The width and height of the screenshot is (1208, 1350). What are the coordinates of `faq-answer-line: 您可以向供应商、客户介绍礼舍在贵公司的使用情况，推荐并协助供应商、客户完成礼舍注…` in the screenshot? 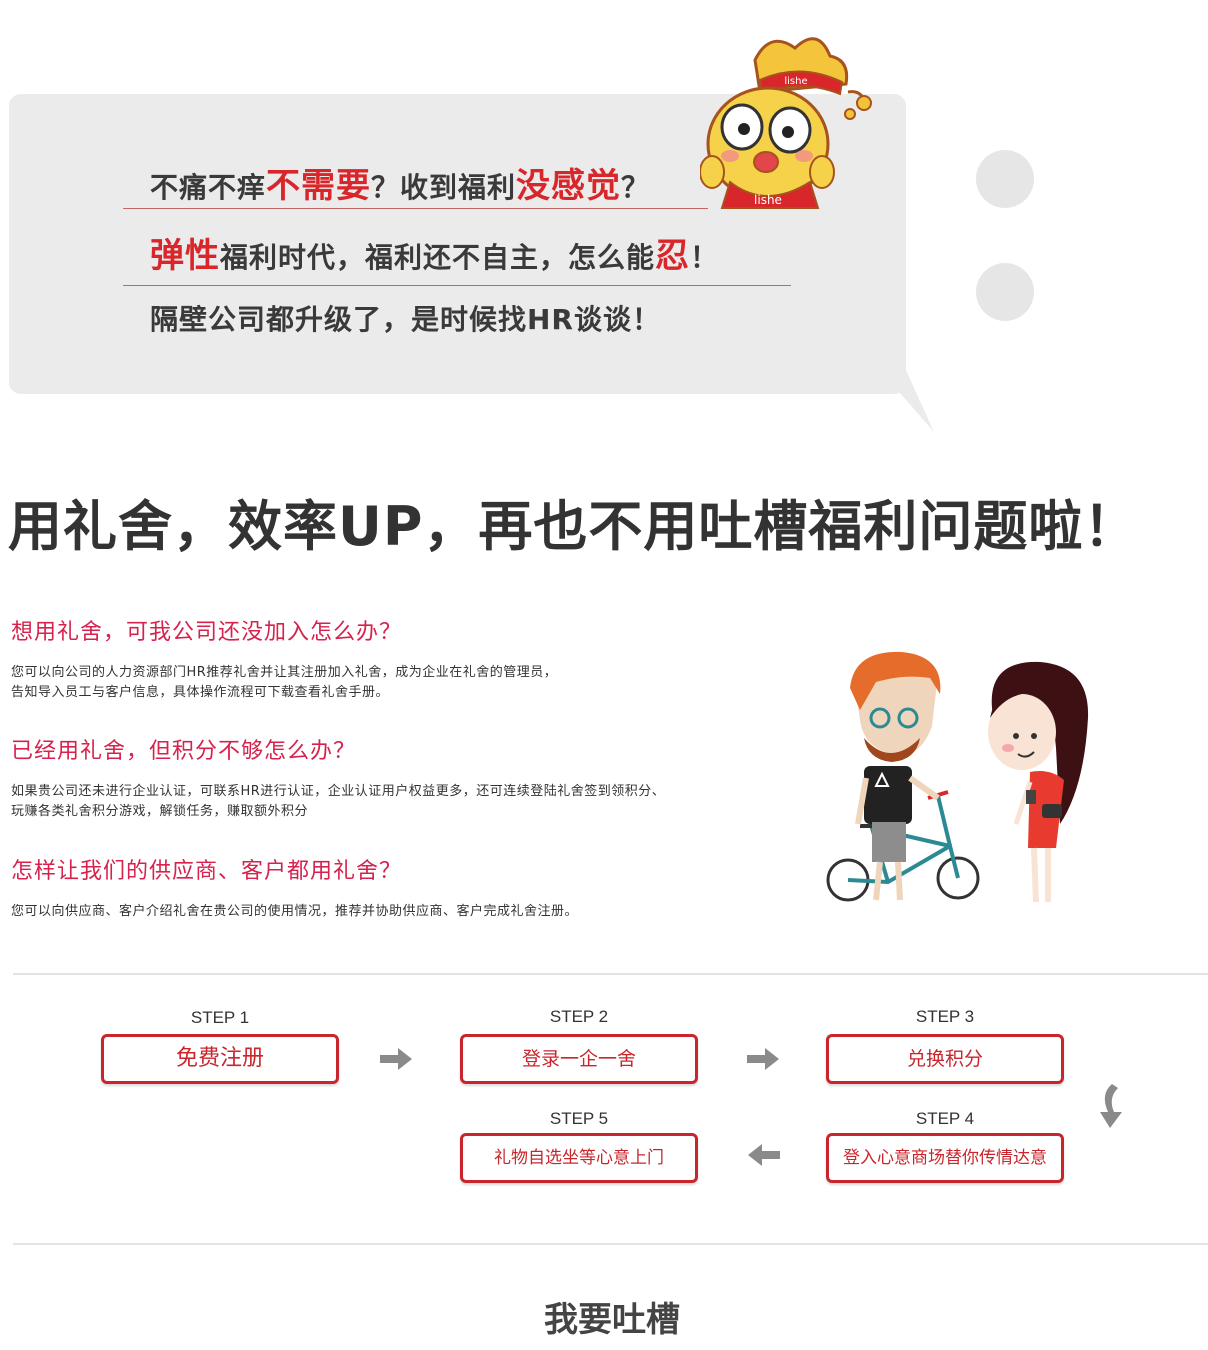 It's located at (295, 911).